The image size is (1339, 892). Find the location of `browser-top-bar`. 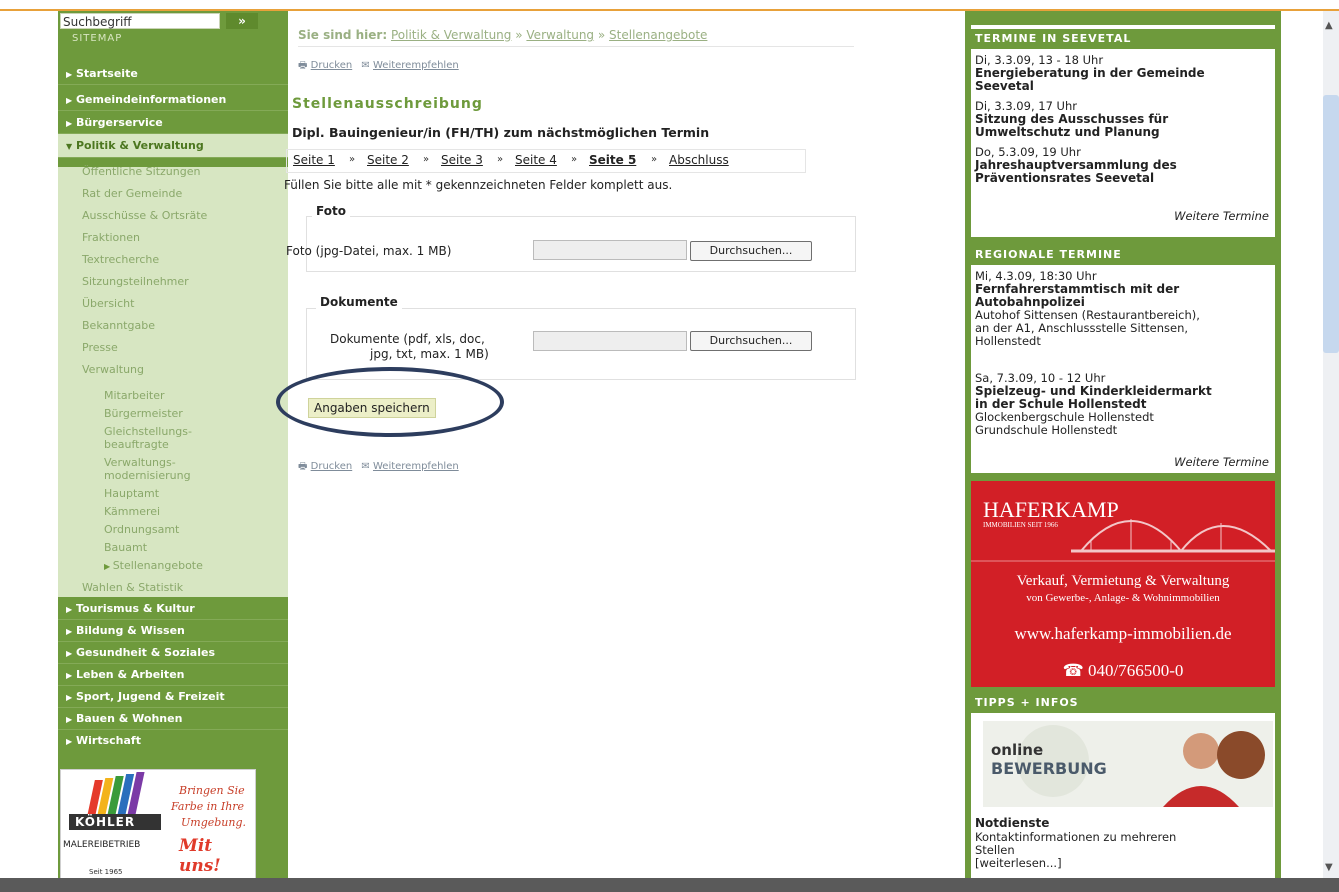

browser-top-bar is located at coordinates (669, 5).